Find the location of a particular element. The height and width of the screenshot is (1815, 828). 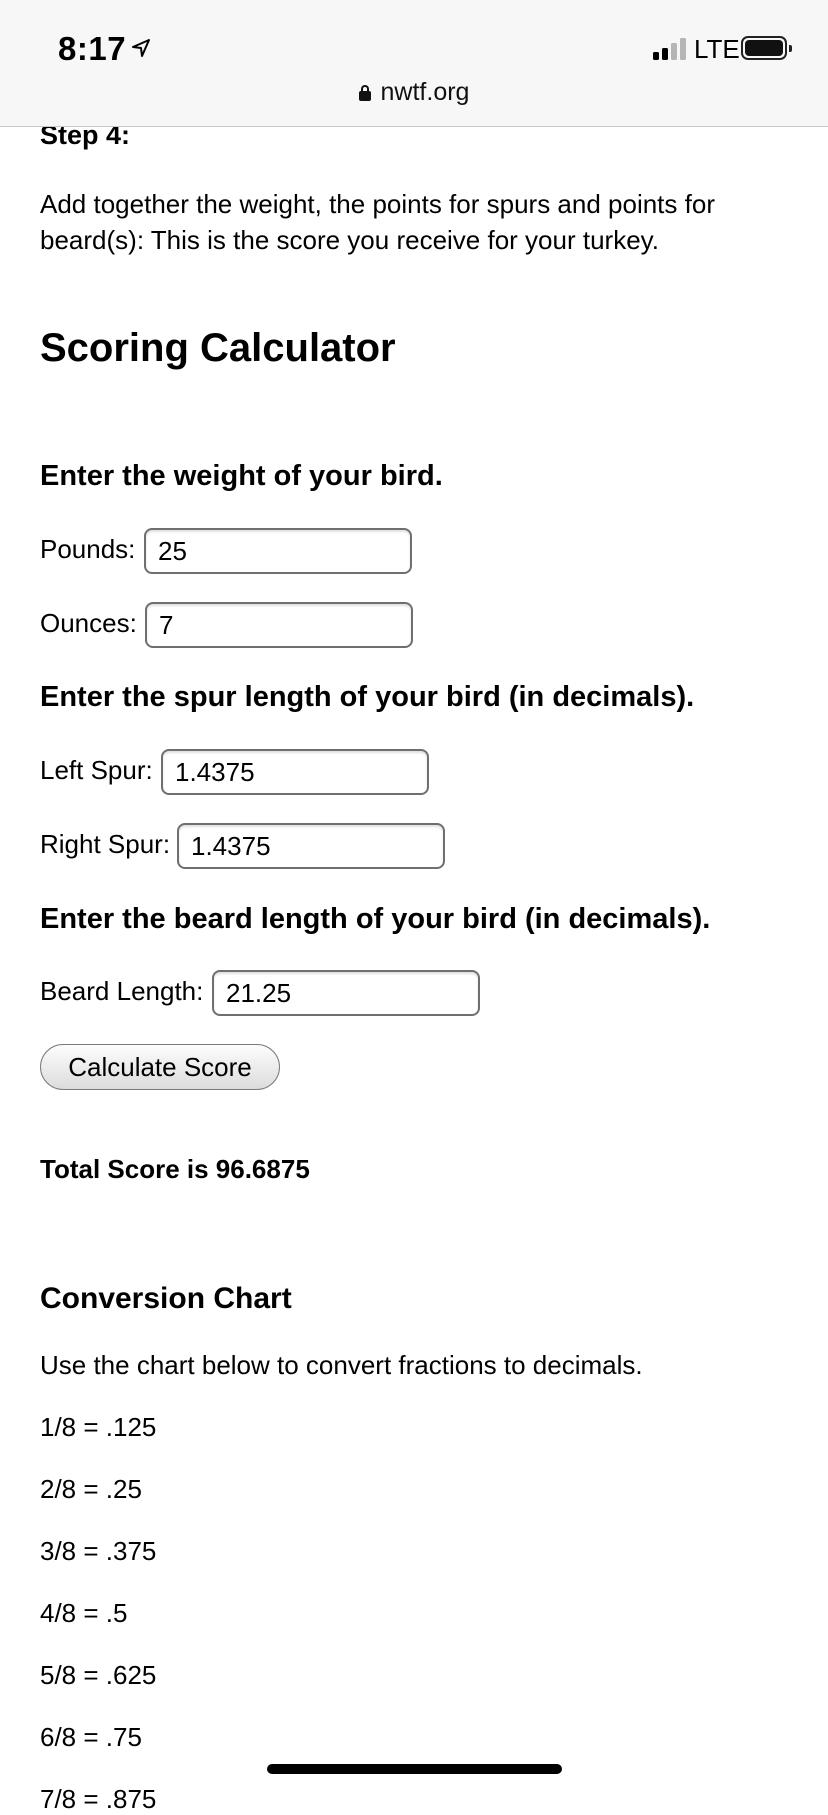

lock-icon is located at coordinates (364, 93).